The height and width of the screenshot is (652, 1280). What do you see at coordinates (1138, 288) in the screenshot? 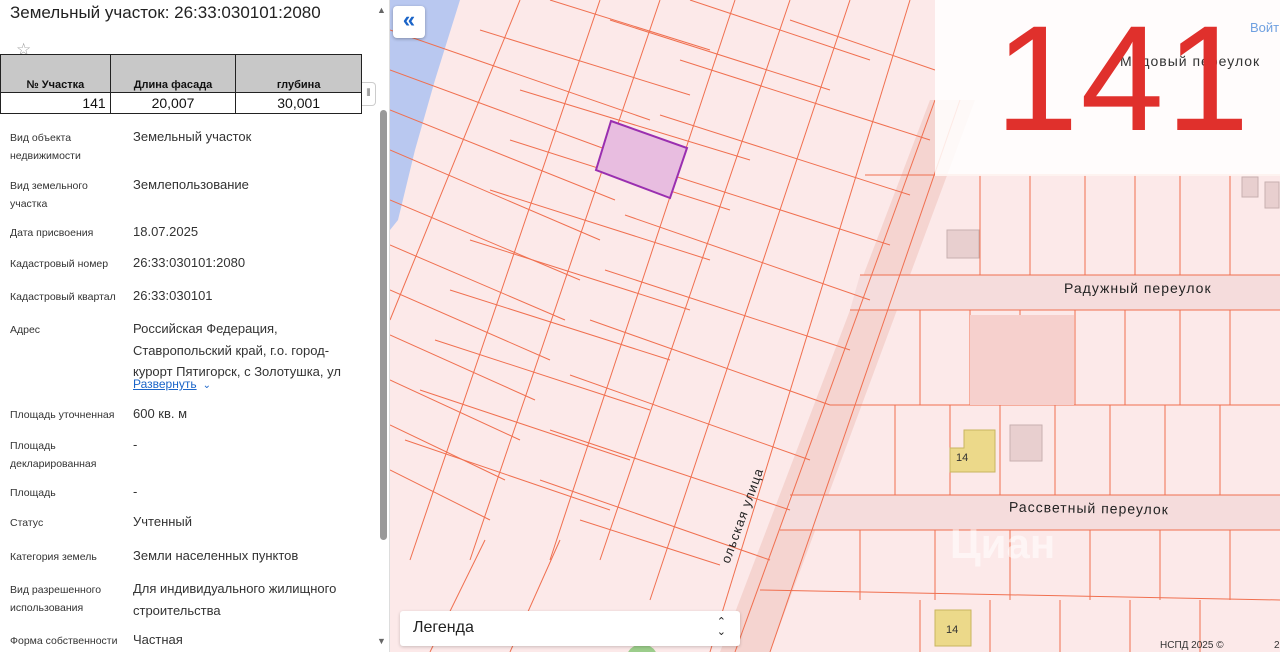
I see `street-label-raduzhny: Радужный переулок` at bounding box center [1138, 288].